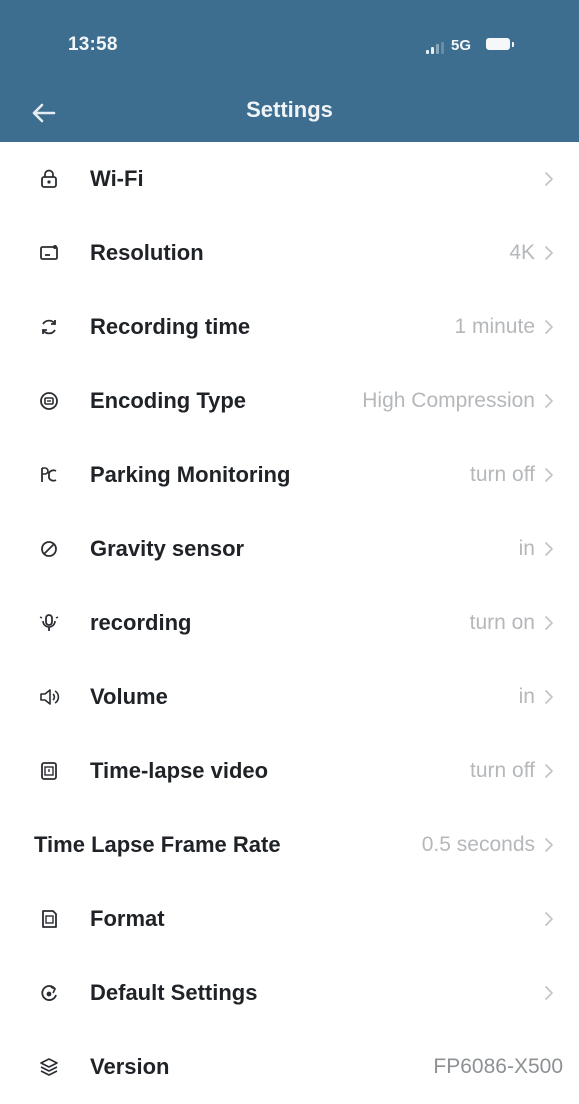 This screenshot has width=579, height=1104. I want to click on sd-card-icon, so click(49, 919).